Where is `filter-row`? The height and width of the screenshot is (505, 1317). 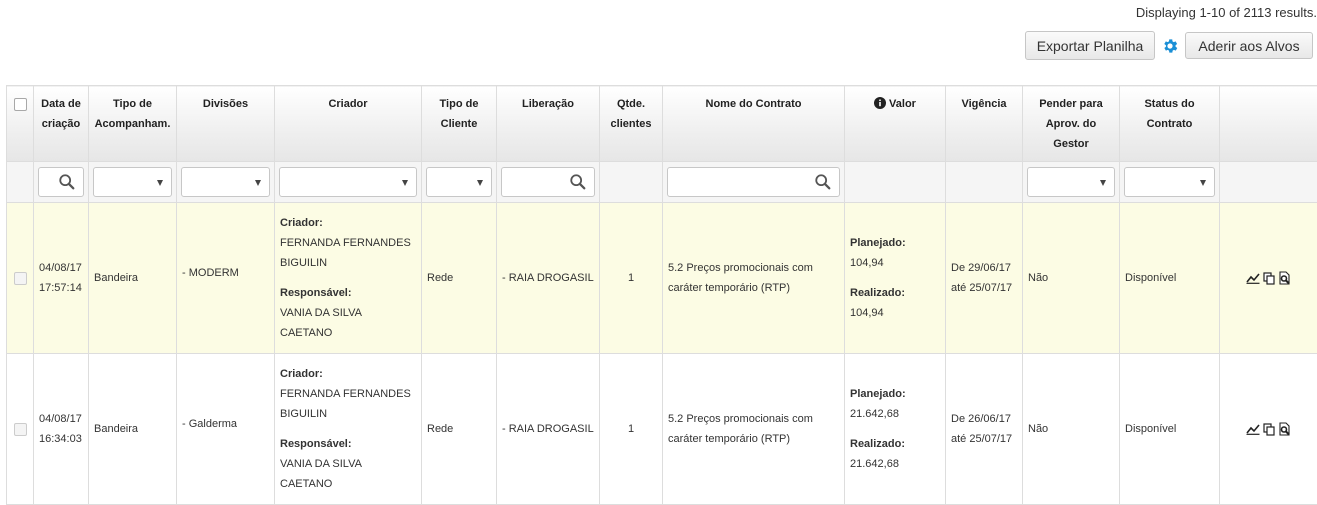 filter-row is located at coordinates (662, 182).